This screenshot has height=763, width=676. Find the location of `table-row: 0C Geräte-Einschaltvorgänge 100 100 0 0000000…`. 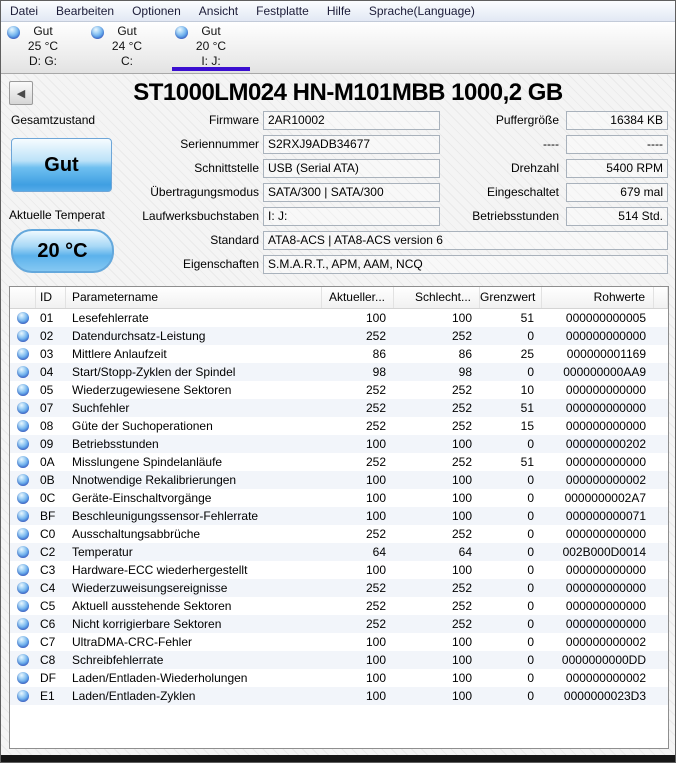

table-row: 0C Geräte-Einschaltvorgänge 100 100 0 0000000… is located at coordinates (339, 498).